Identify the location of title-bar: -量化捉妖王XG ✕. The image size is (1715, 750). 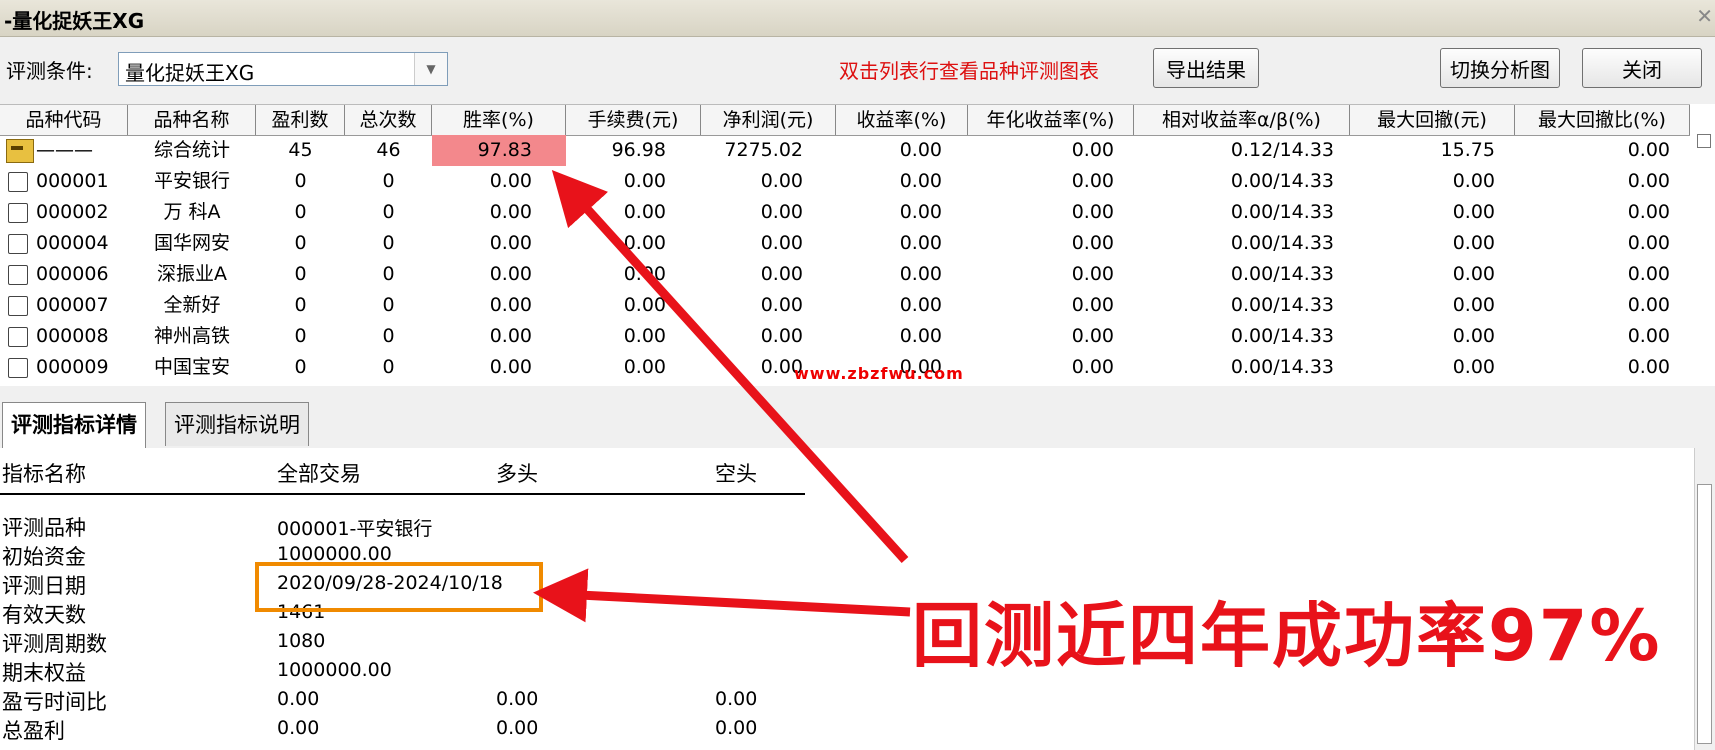
(857, 18).